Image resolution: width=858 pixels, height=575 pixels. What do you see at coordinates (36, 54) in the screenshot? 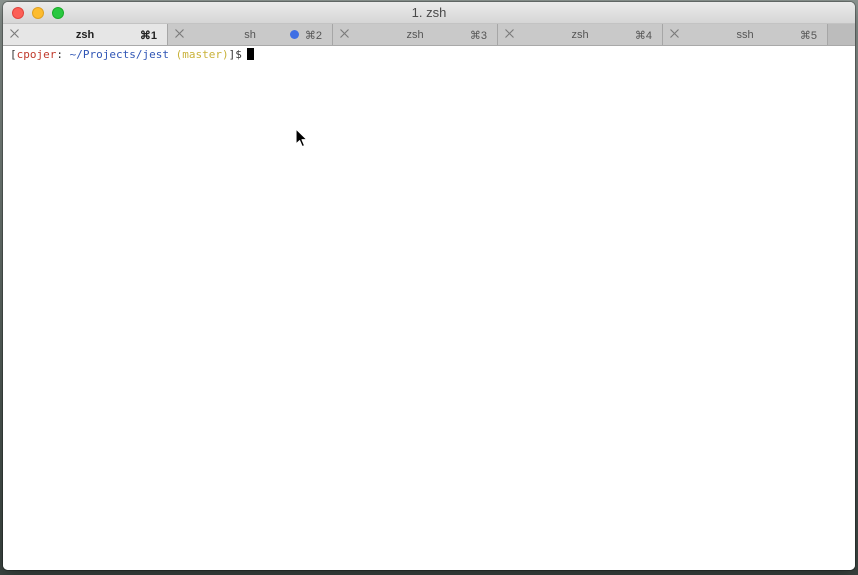
I see `prompt-user: cpojer` at bounding box center [36, 54].